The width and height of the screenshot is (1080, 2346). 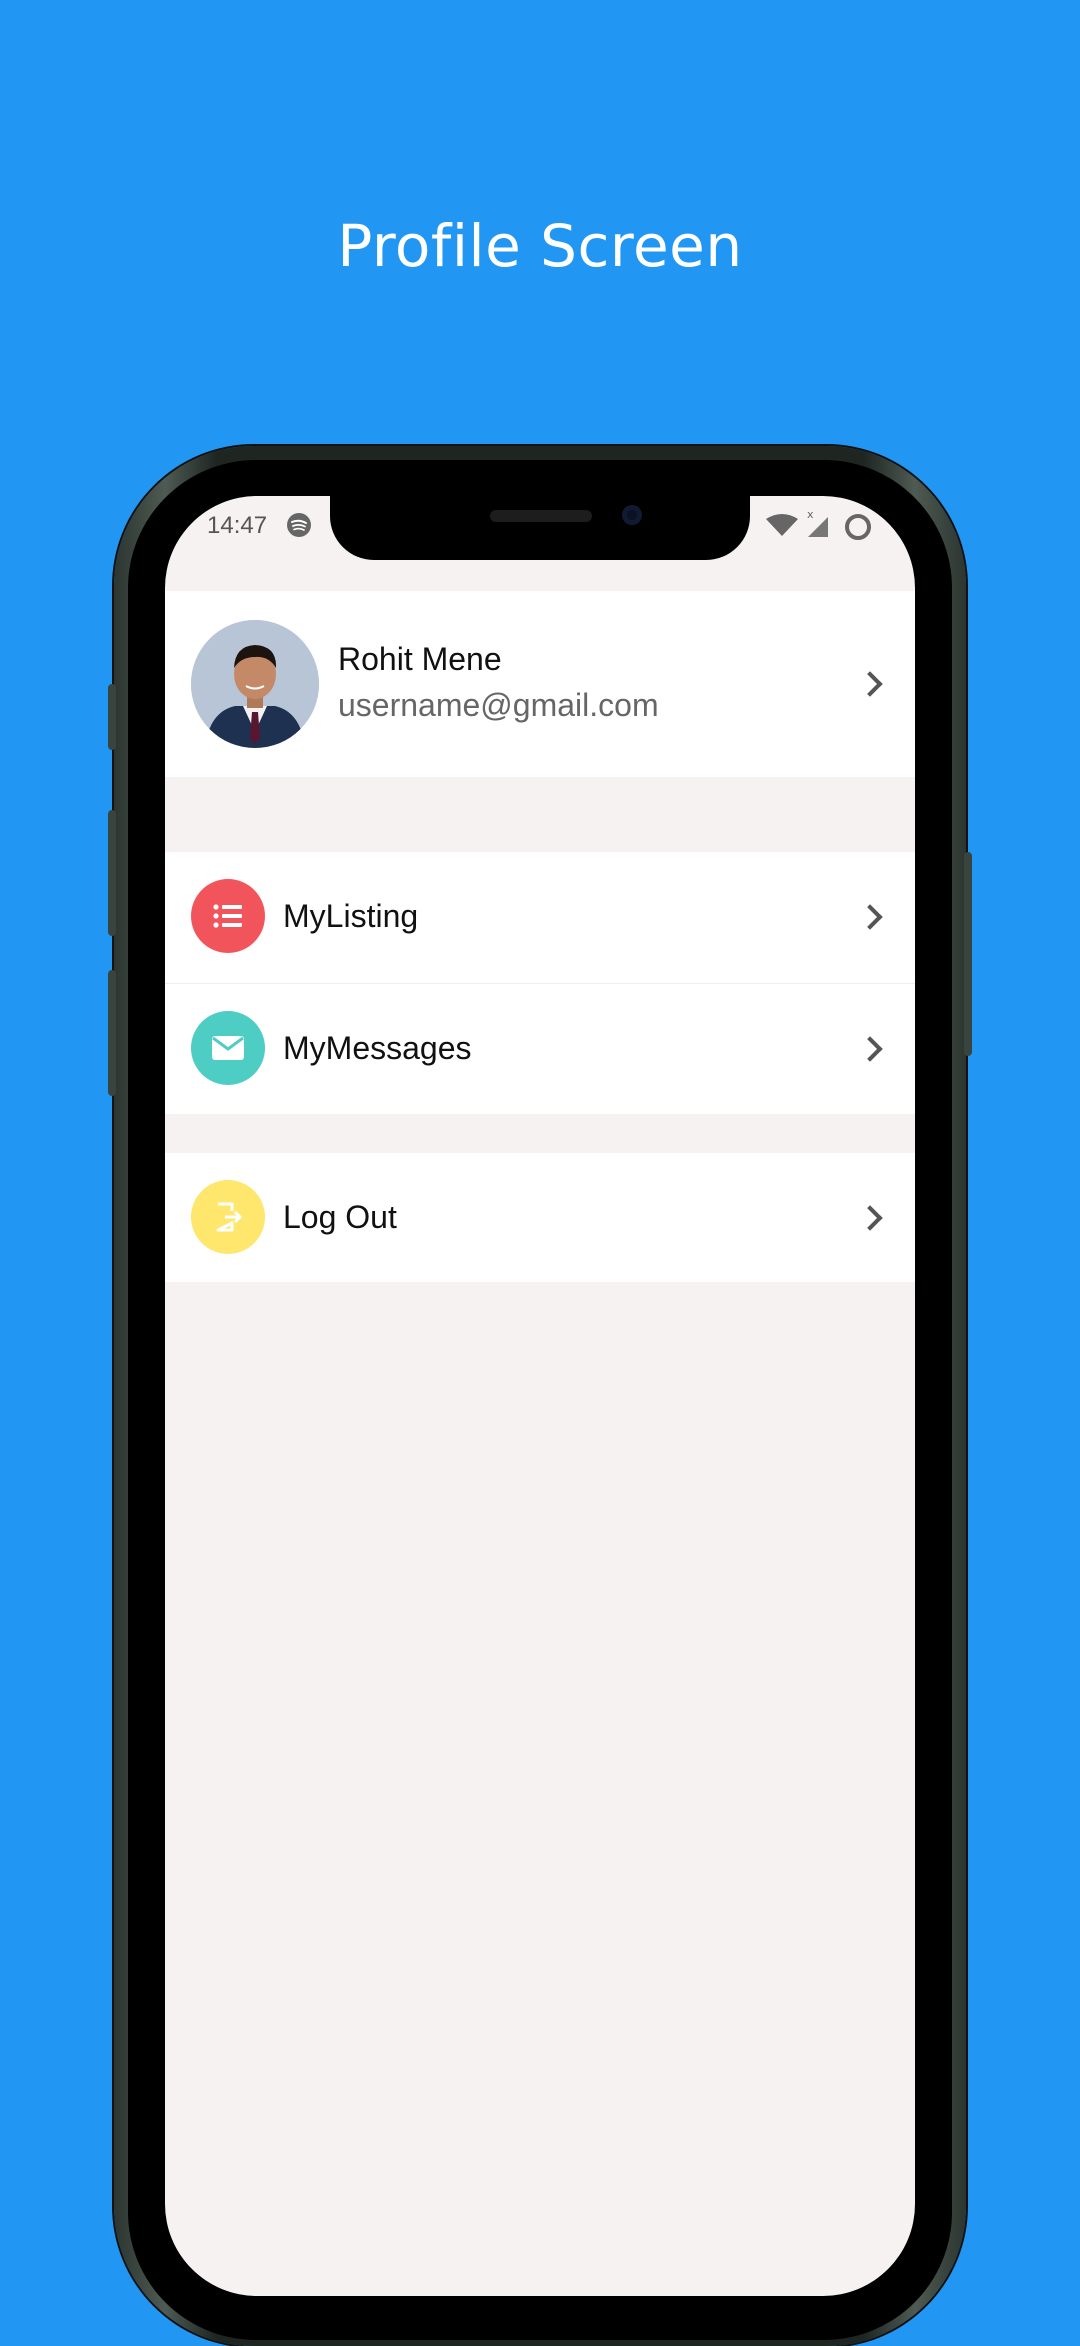 What do you see at coordinates (351, 916) in the screenshot?
I see `menu-item-label: MyListing` at bounding box center [351, 916].